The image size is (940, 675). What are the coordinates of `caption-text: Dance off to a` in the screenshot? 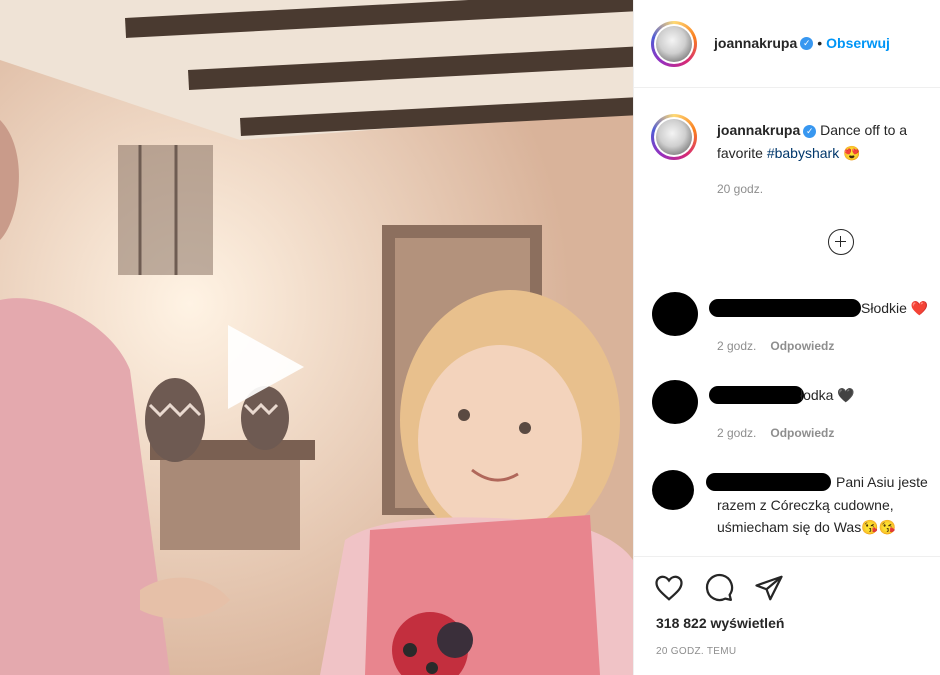 It's located at (864, 130).